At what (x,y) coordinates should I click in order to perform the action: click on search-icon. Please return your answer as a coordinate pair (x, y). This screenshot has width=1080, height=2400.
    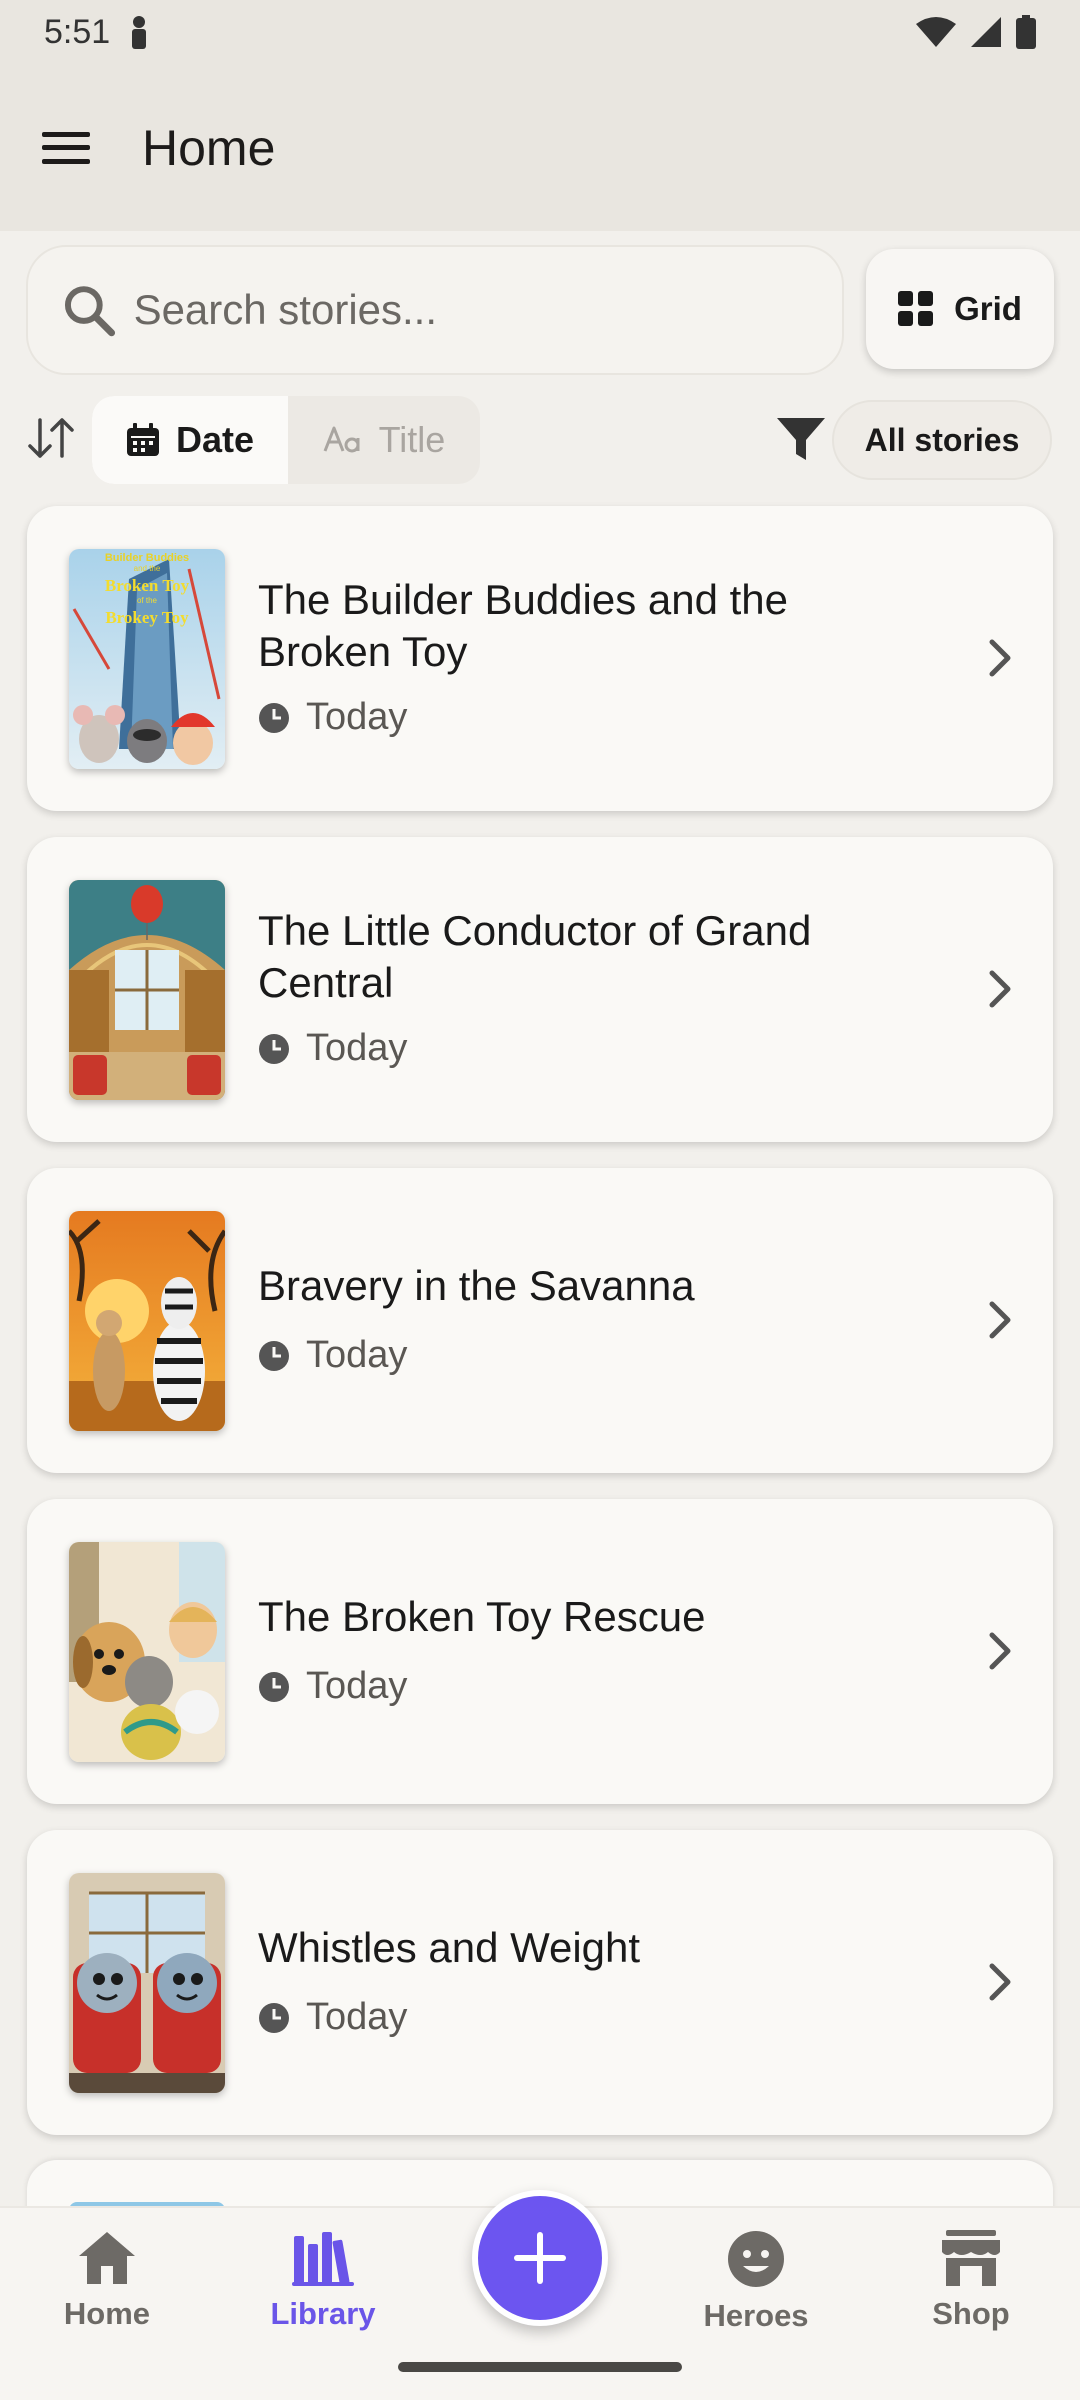
    Looking at the image, I should click on (90, 311).